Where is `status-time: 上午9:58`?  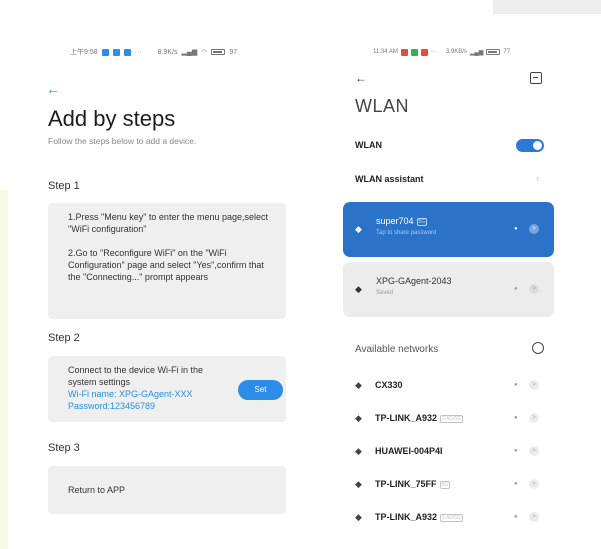
status-time: 上午9:58 is located at coordinates (84, 52).